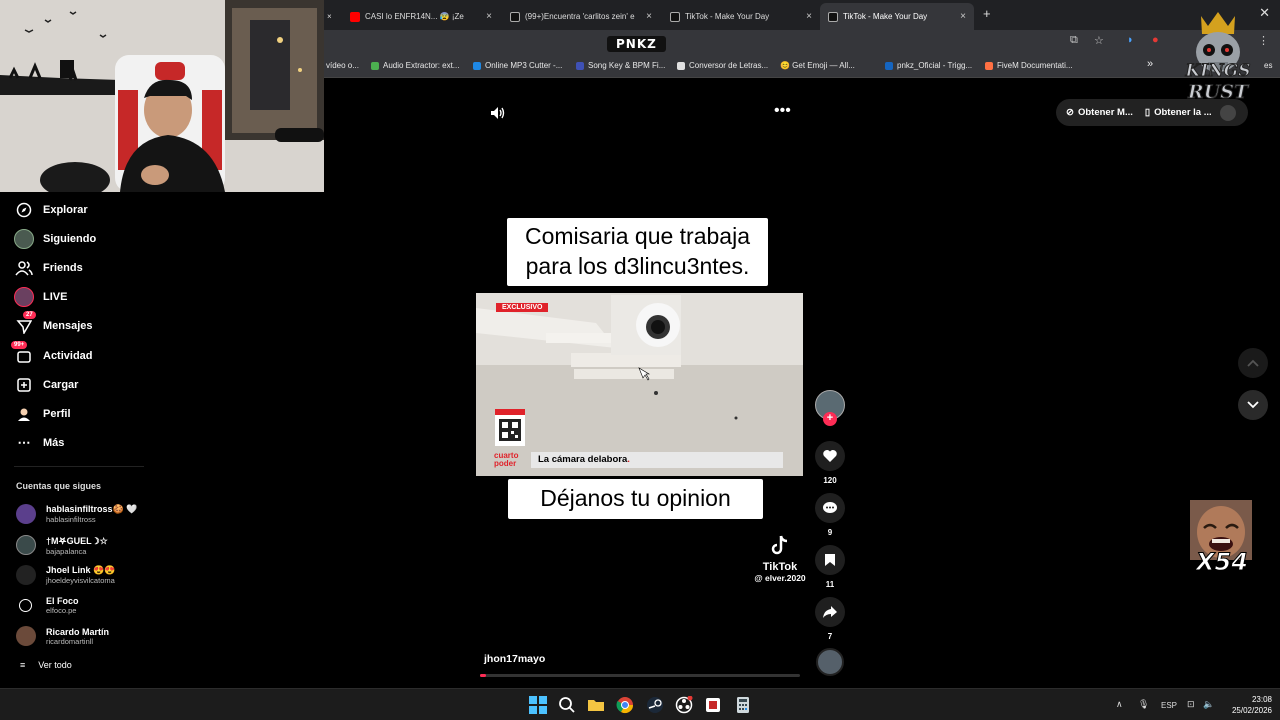 This screenshot has height=720, width=1280. I want to click on sidebar-item-mas: ⋯ Más, so click(39, 443).